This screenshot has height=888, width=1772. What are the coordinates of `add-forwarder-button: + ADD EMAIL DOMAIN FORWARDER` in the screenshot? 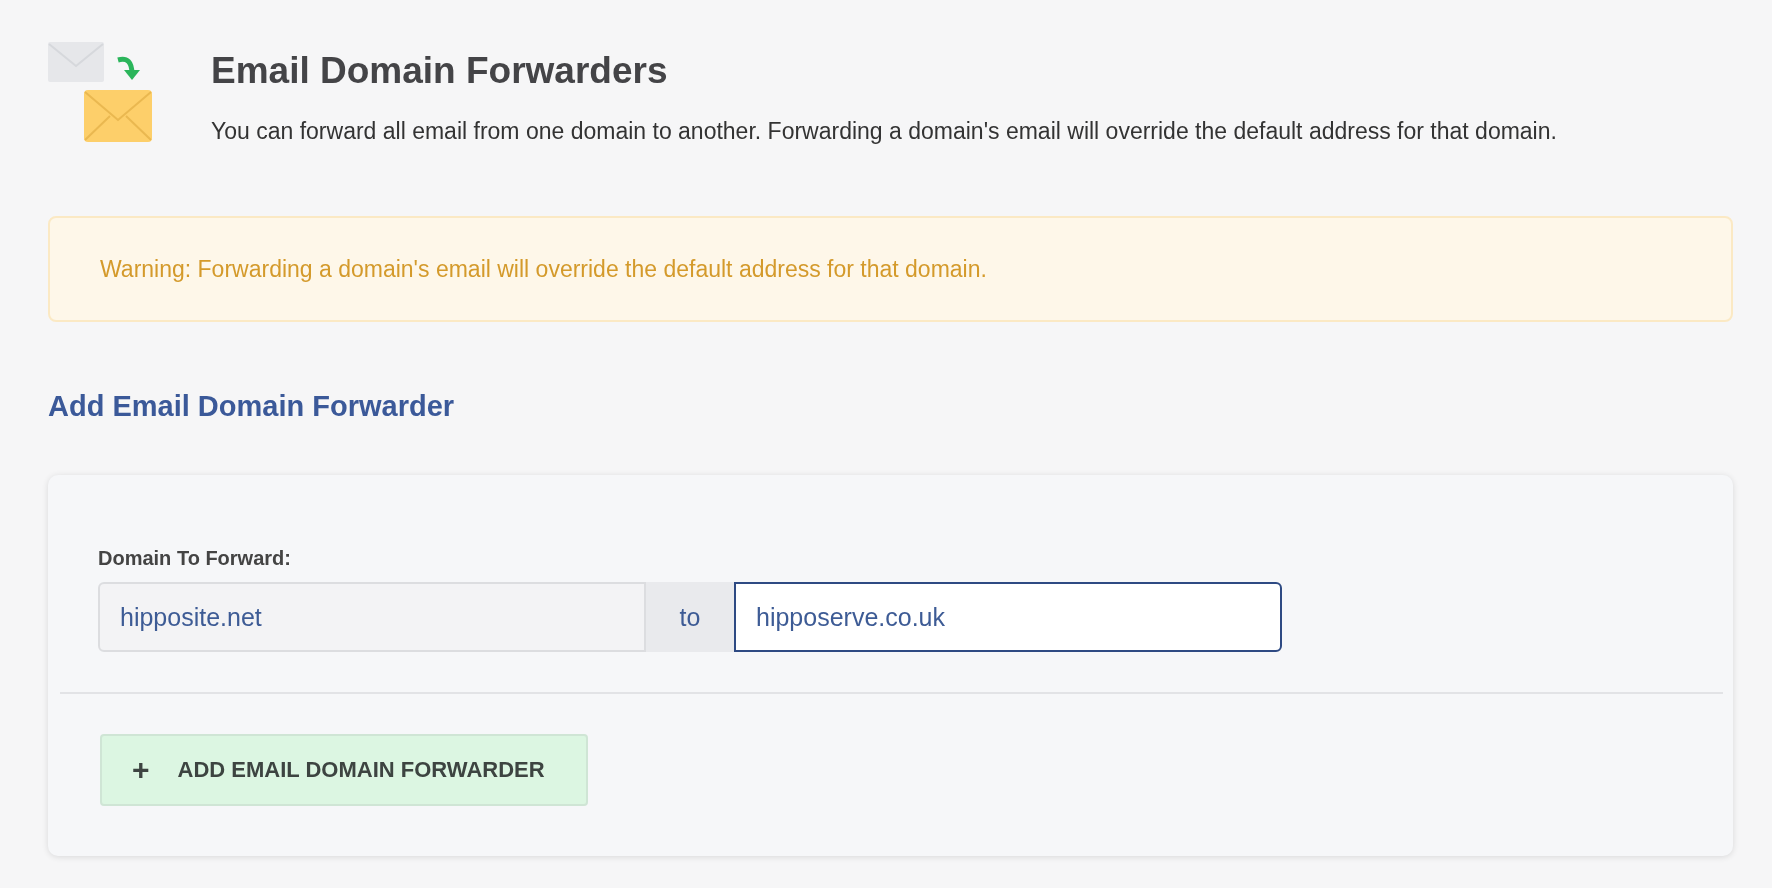 It's located at (344, 770).